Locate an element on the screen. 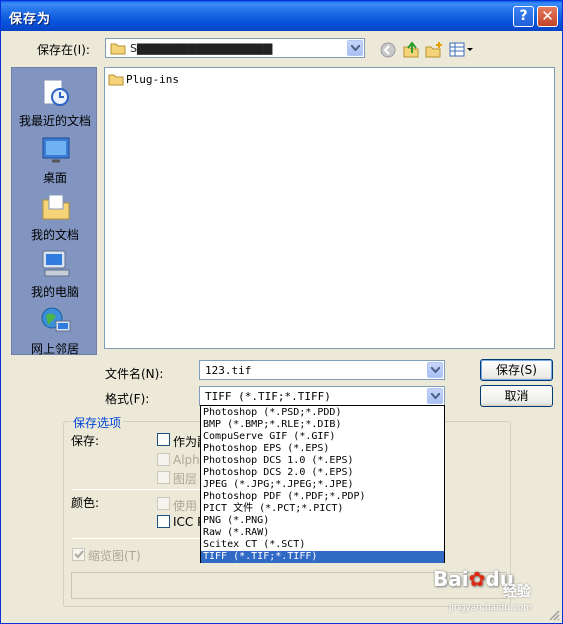 This screenshot has height=624, width=563. up-folder-icon is located at coordinates (411, 50).